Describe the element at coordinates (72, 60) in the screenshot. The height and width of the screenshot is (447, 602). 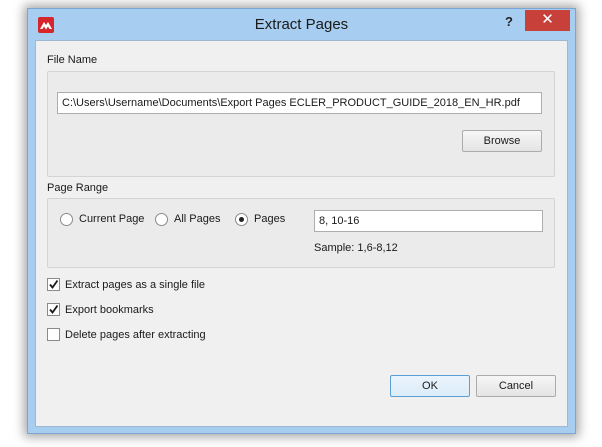
I see `file-name-label: File Name` at that location.